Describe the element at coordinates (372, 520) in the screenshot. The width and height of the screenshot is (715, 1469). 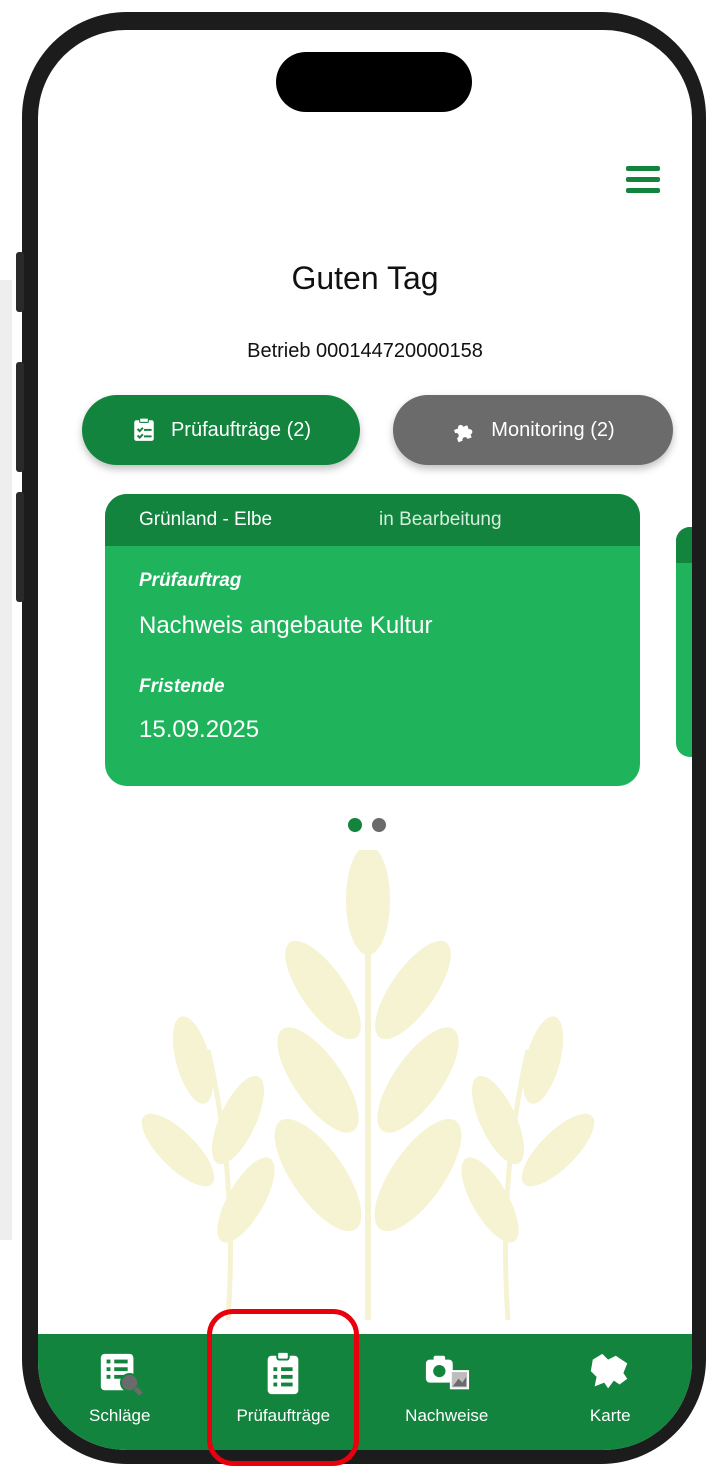
I see `card-header: Grünland - Elbe in Bearbeitung` at that location.